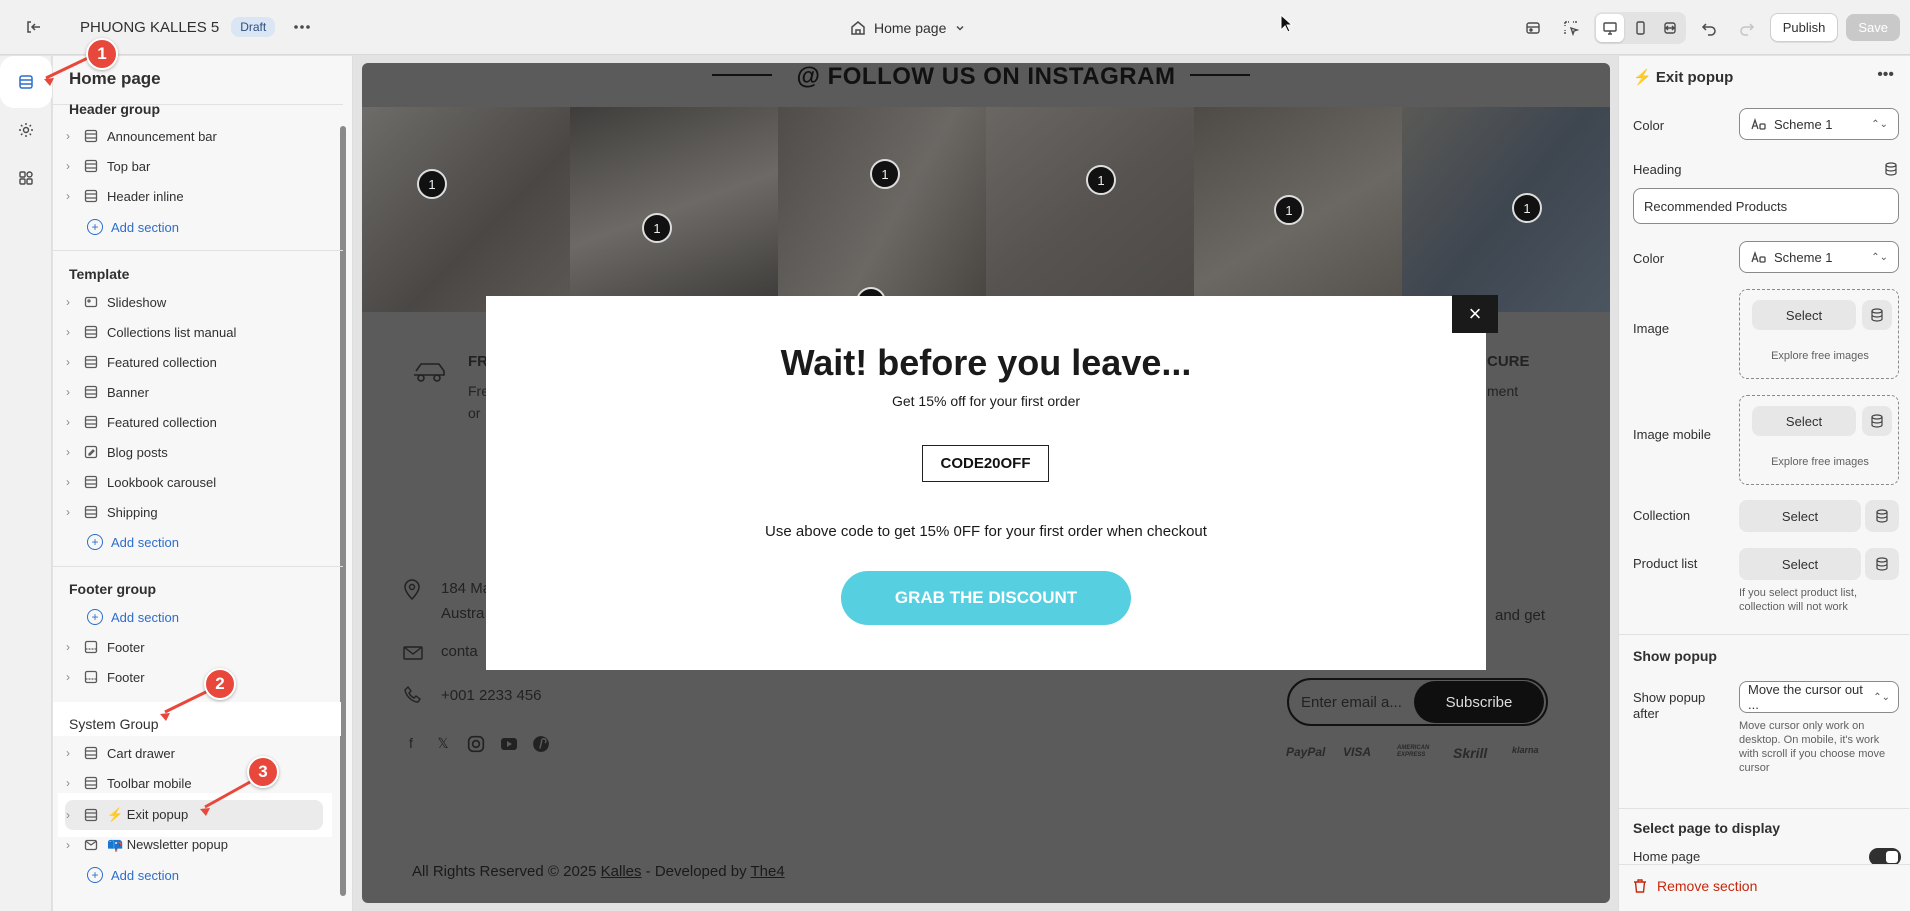  I want to click on copyright-prefix: All Rights Reserved © 2025, so click(506, 871).